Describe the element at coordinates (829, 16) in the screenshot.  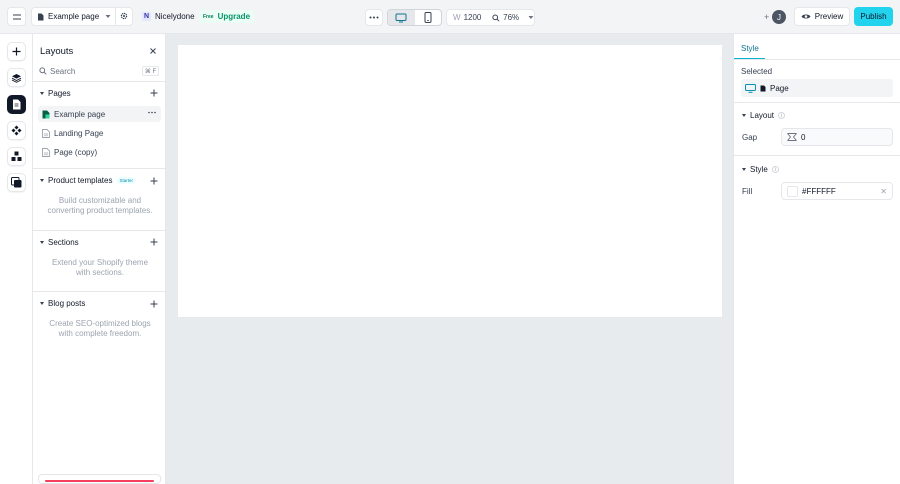
I see `preview-label: Preview` at that location.